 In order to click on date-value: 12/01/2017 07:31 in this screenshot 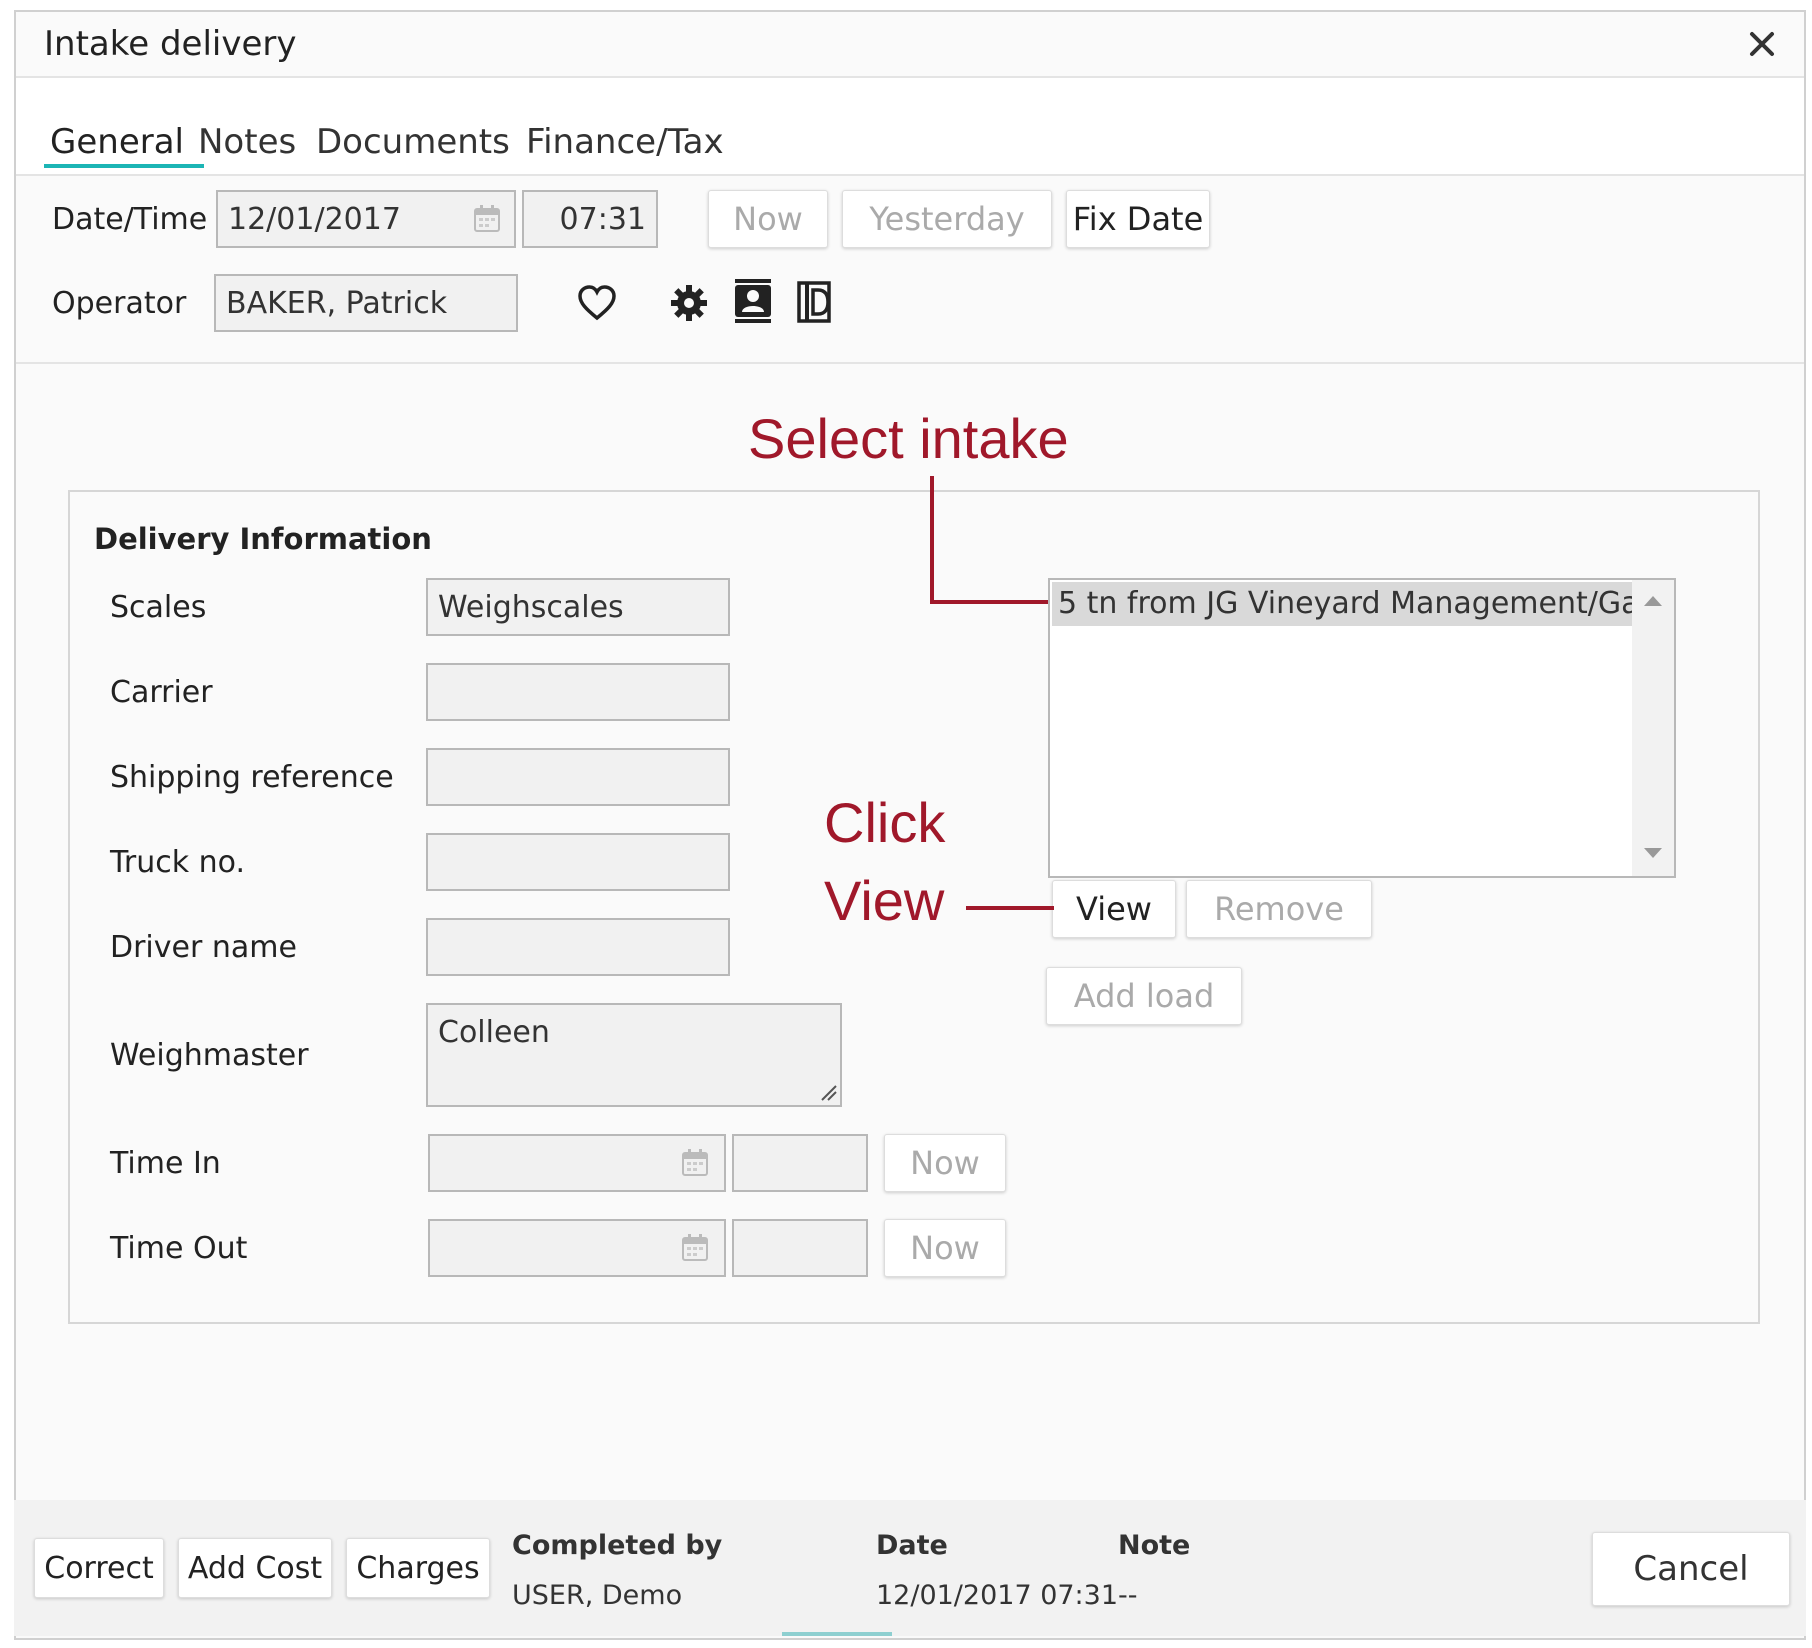, I will do `click(997, 1595)`.